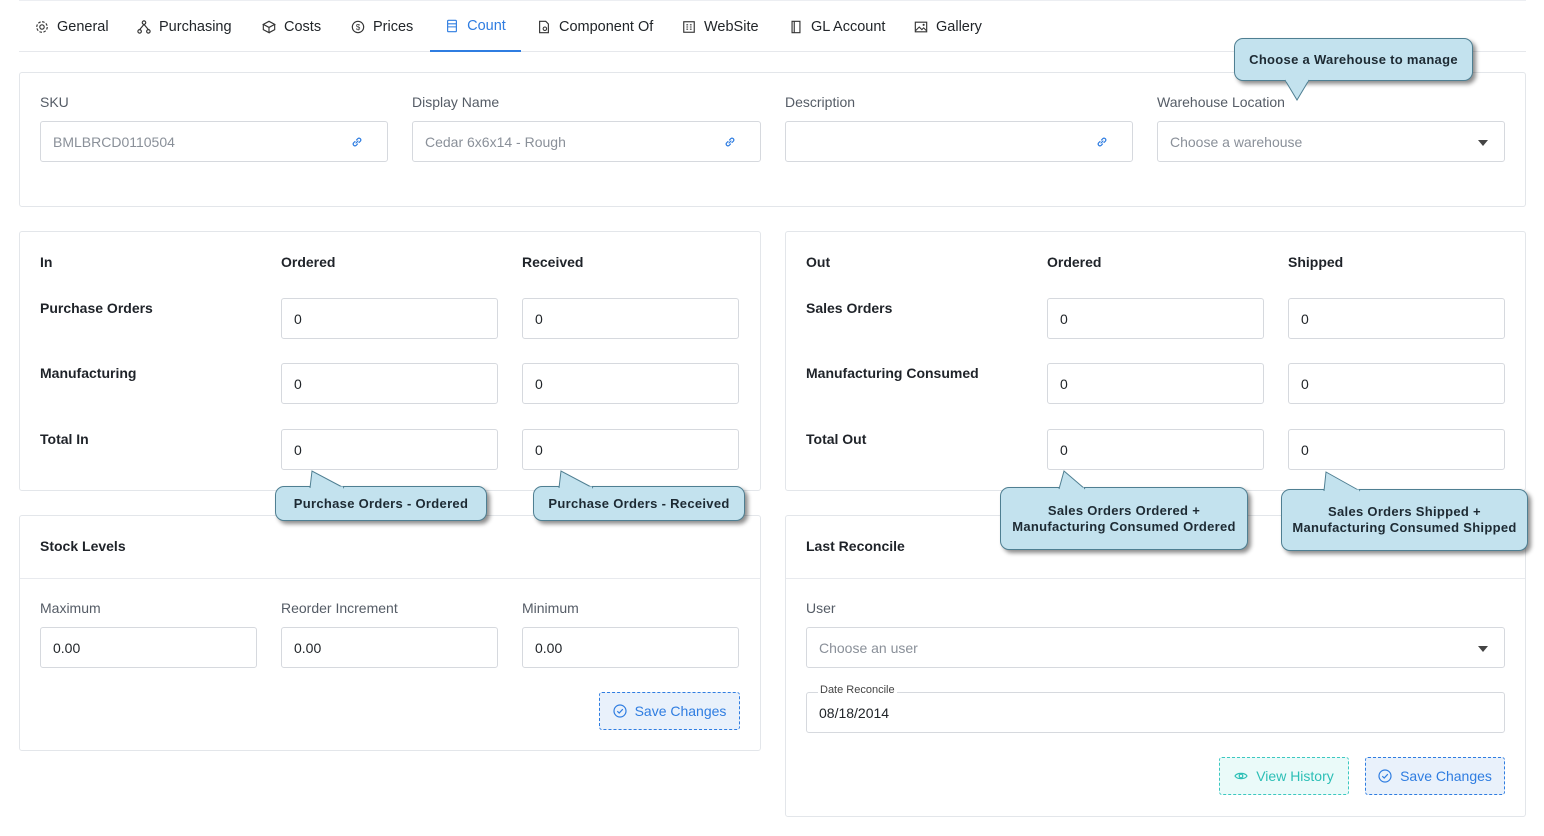 This screenshot has height=836, width=1544. Describe the element at coordinates (821, 608) in the screenshot. I see `user-label: User` at that location.